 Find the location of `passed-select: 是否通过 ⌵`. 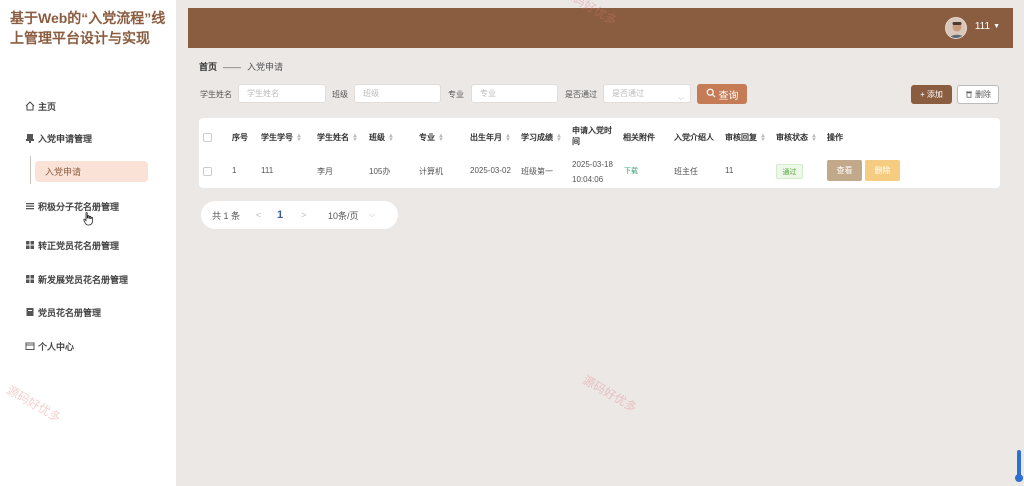

passed-select: 是否通过 ⌵ is located at coordinates (647, 93).